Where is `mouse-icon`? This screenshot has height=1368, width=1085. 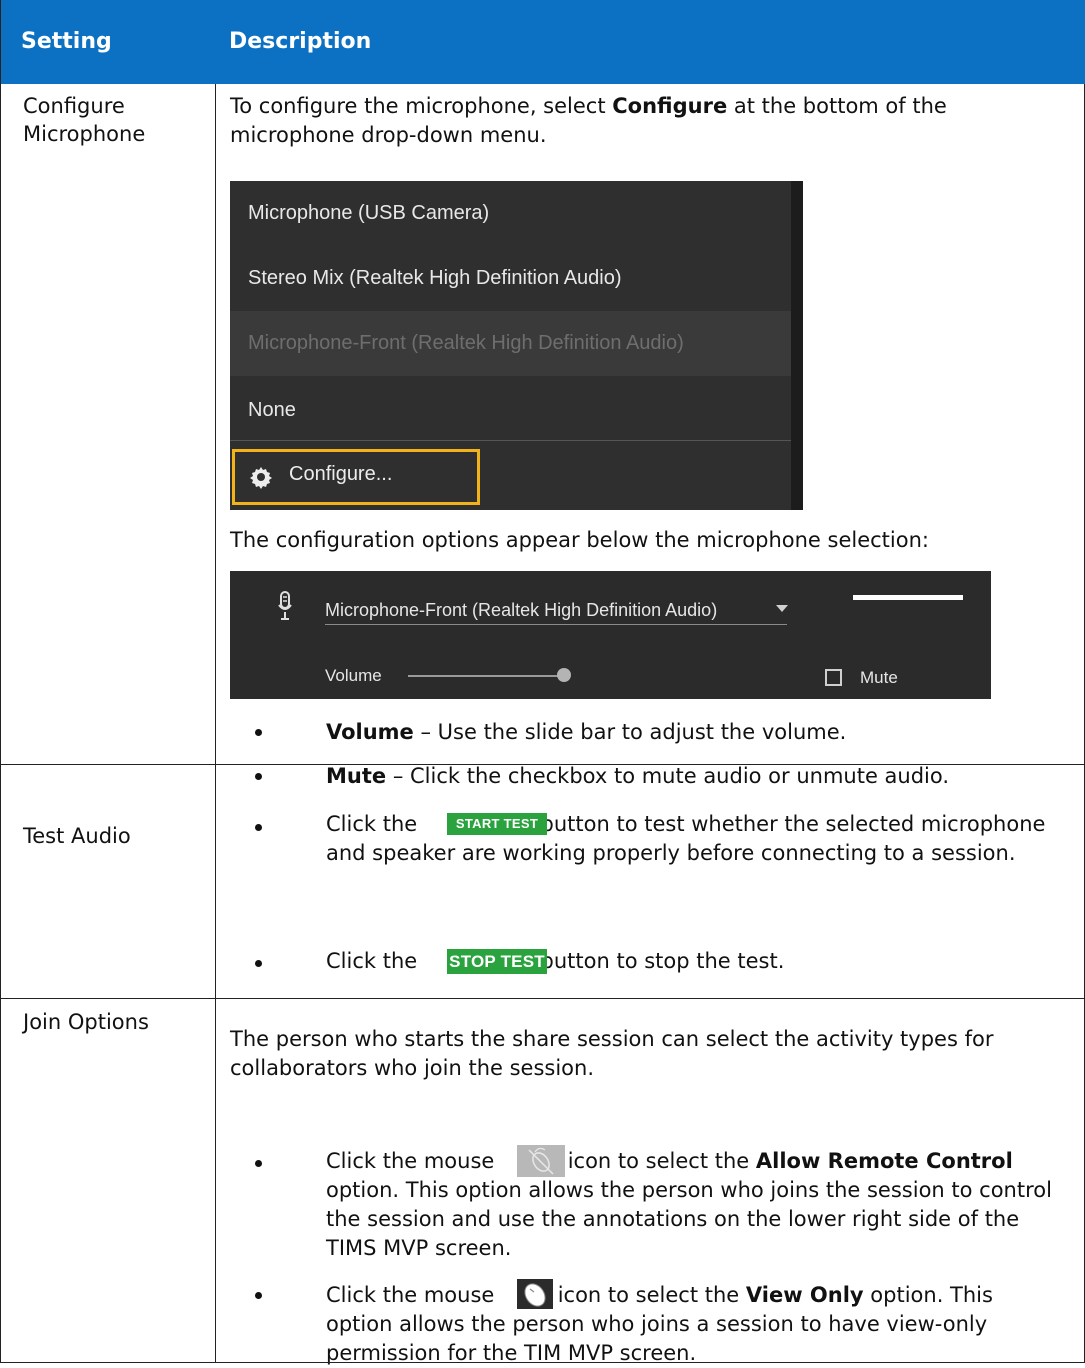
mouse-icon is located at coordinates (535, 1294).